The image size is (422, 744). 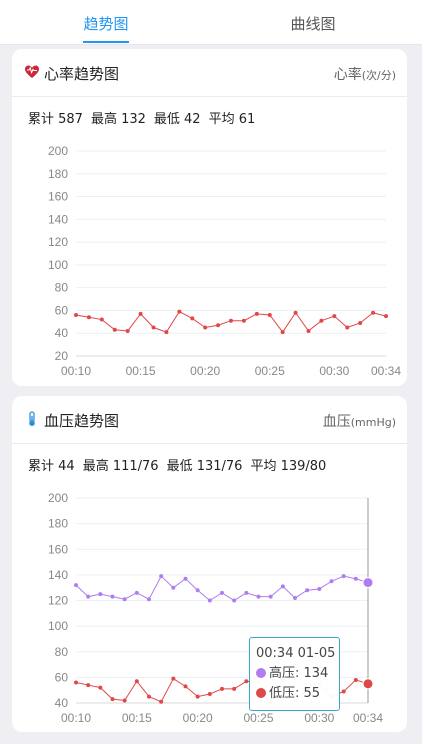 What do you see at coordinates (198, 718) in the screenshot?
I see `x-tick-label: 00:20` at bounding box center [198, 718].